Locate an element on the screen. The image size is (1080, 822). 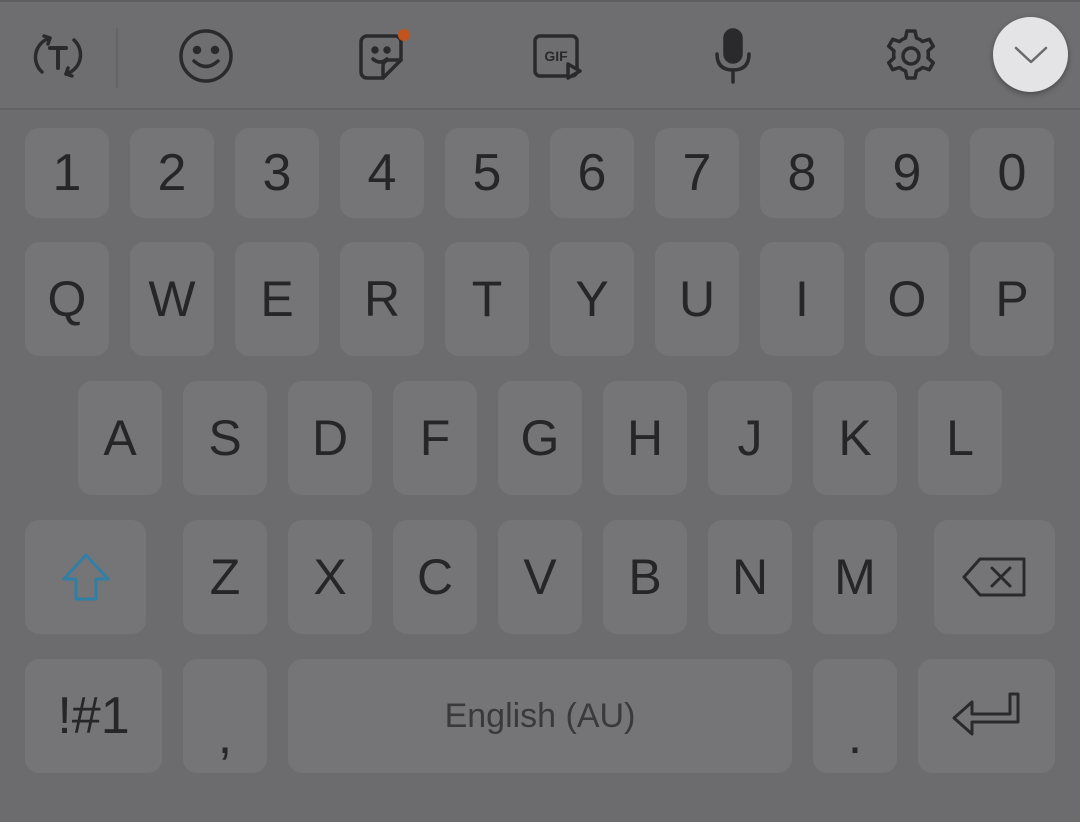
key-z: Z is located at coordinates (225, 577).